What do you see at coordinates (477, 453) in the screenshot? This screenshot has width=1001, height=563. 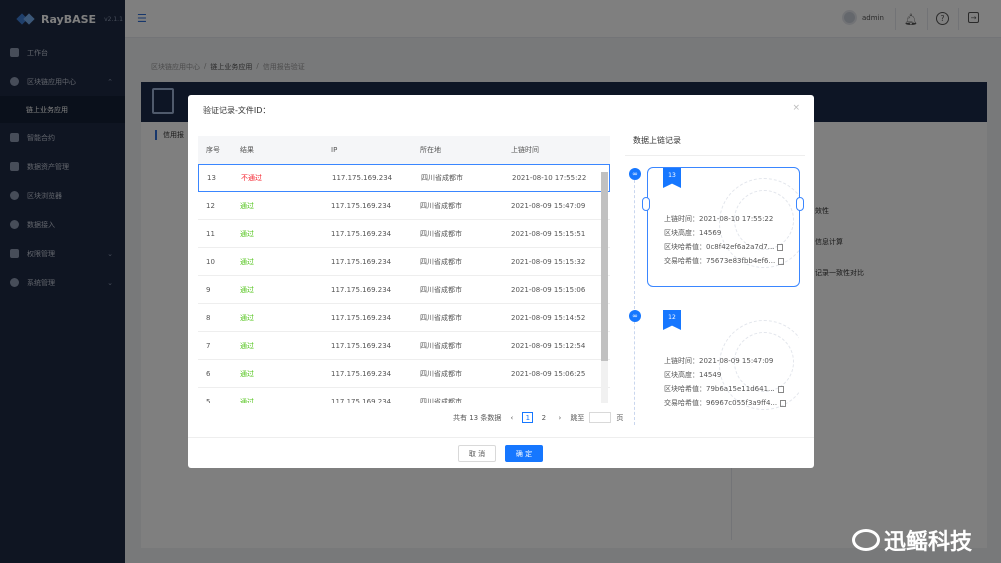 I see `cancel-button: 取 消` at bounding box center [477, 453].